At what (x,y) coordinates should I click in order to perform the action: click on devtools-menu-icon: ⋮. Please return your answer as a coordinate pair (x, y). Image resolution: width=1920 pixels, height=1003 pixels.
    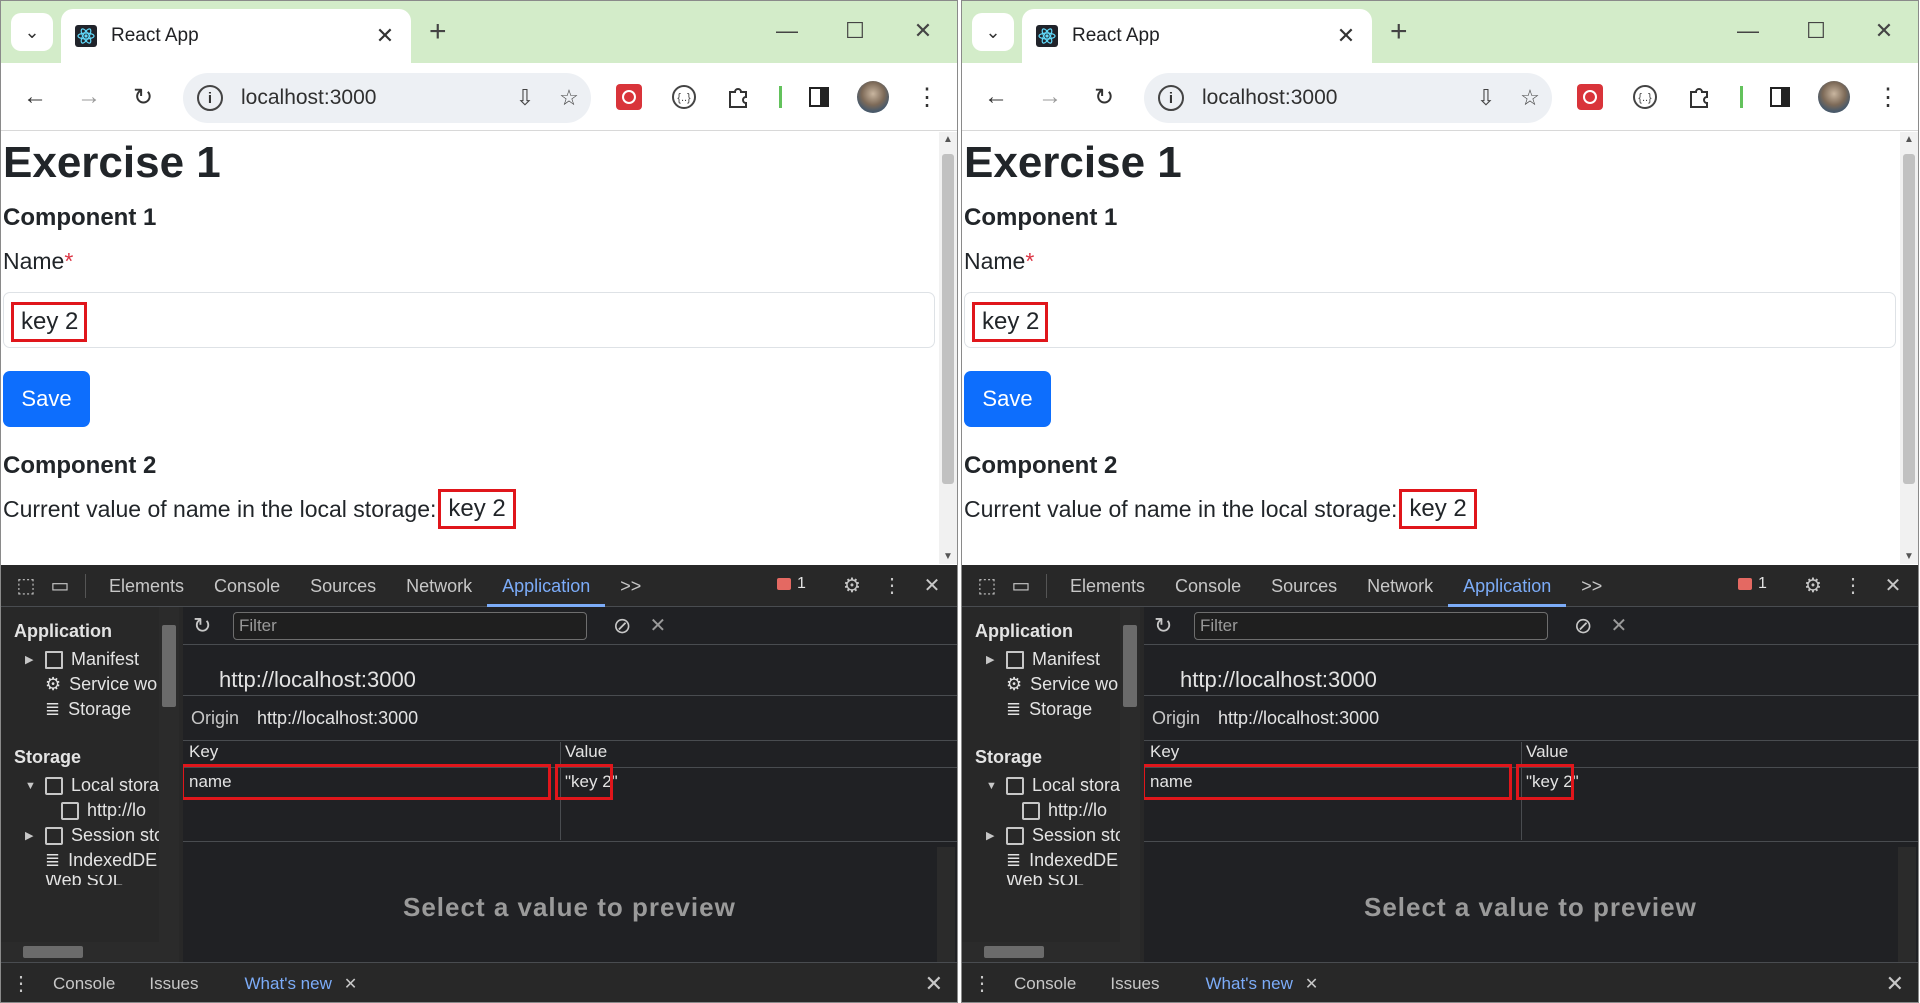
    Looking at the image, I should click on (892, 585).